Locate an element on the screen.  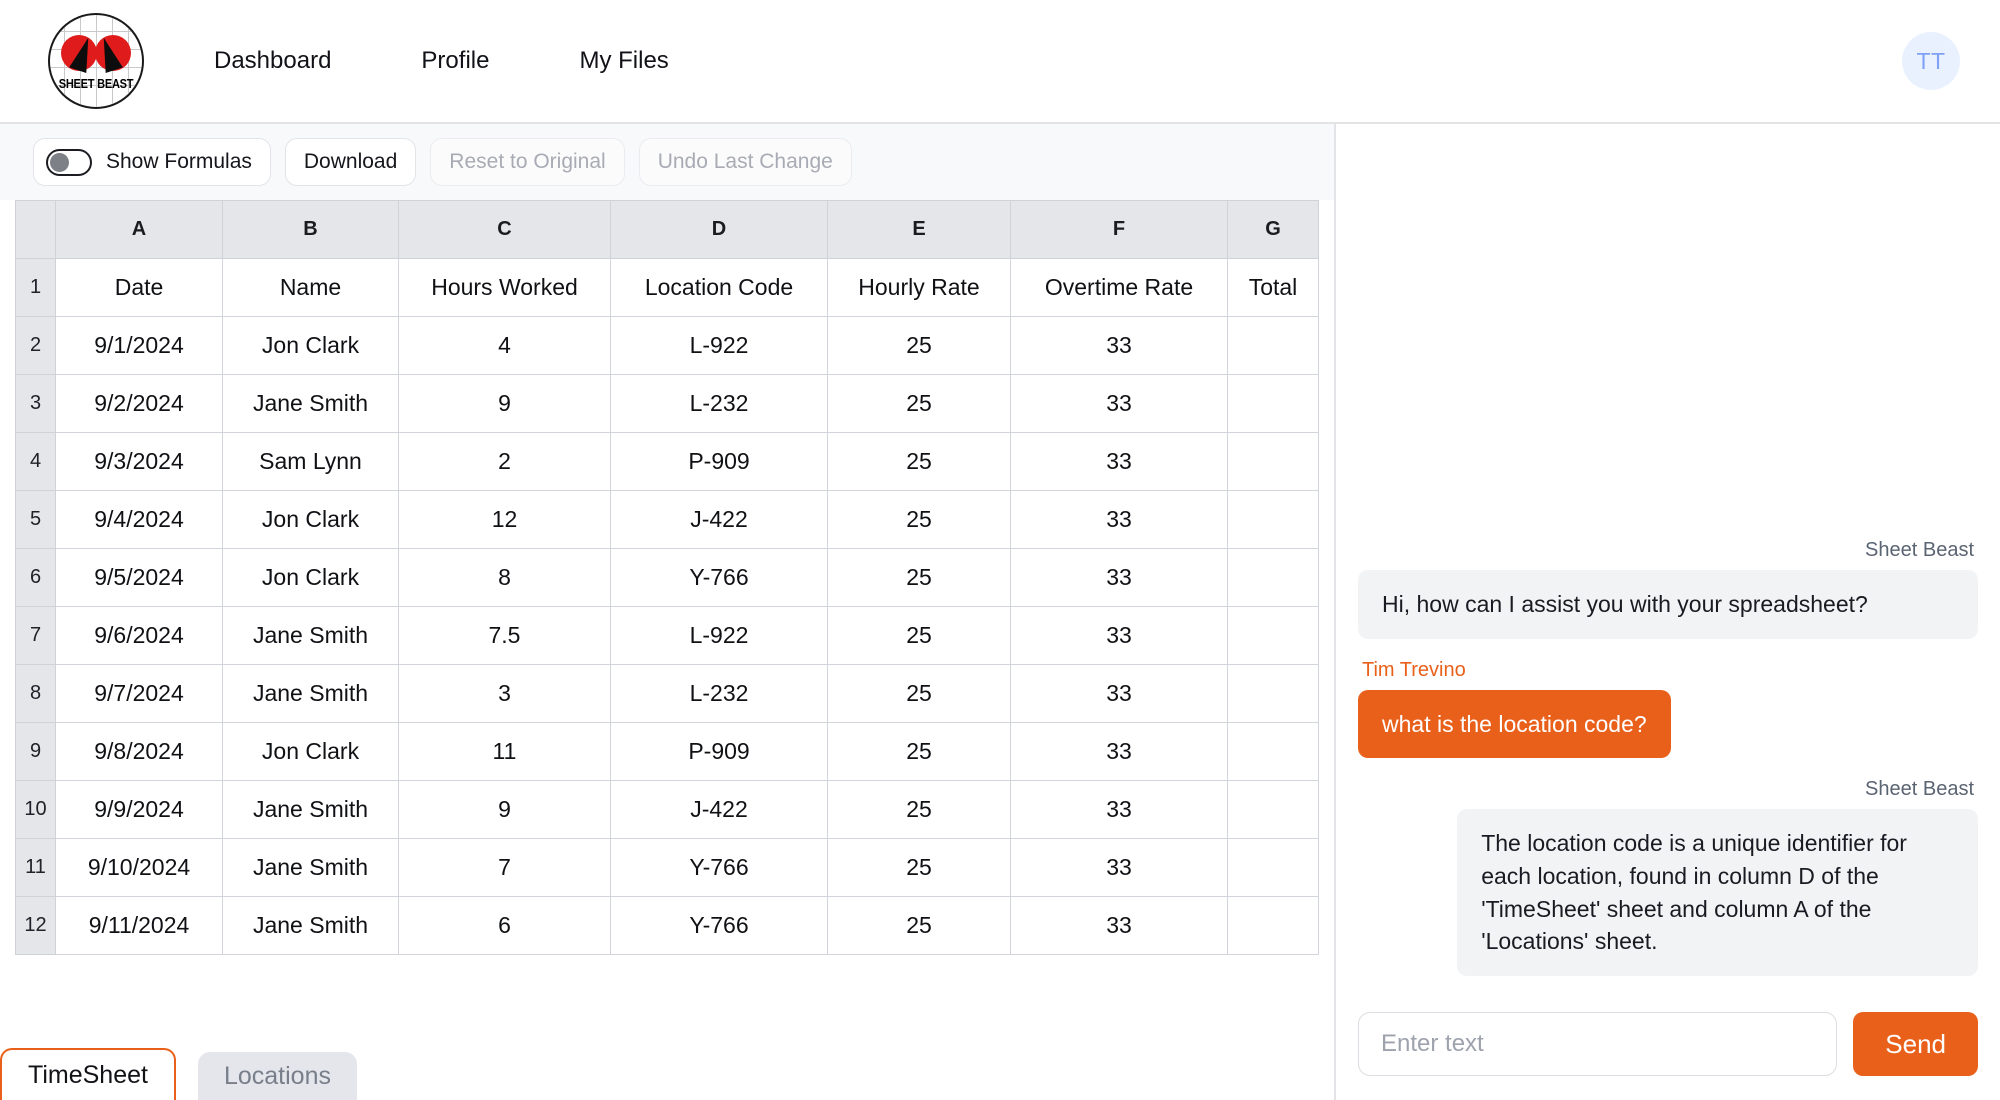
cell-b2: Jon Clark is located at coordinates (310, 345).